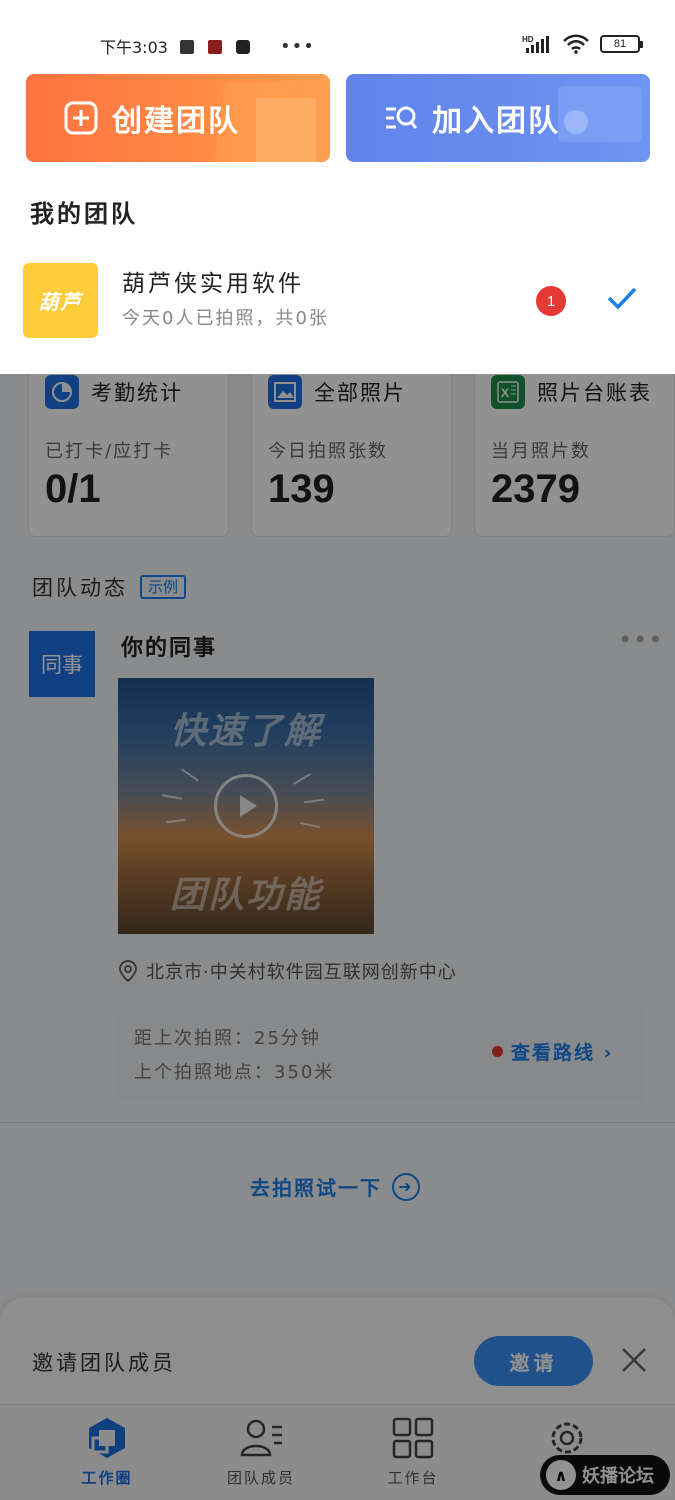 The height and width of the screenshot is (1500, 675). I want to click on view-route-link: 查看路线 ›, so click(552, 1051).